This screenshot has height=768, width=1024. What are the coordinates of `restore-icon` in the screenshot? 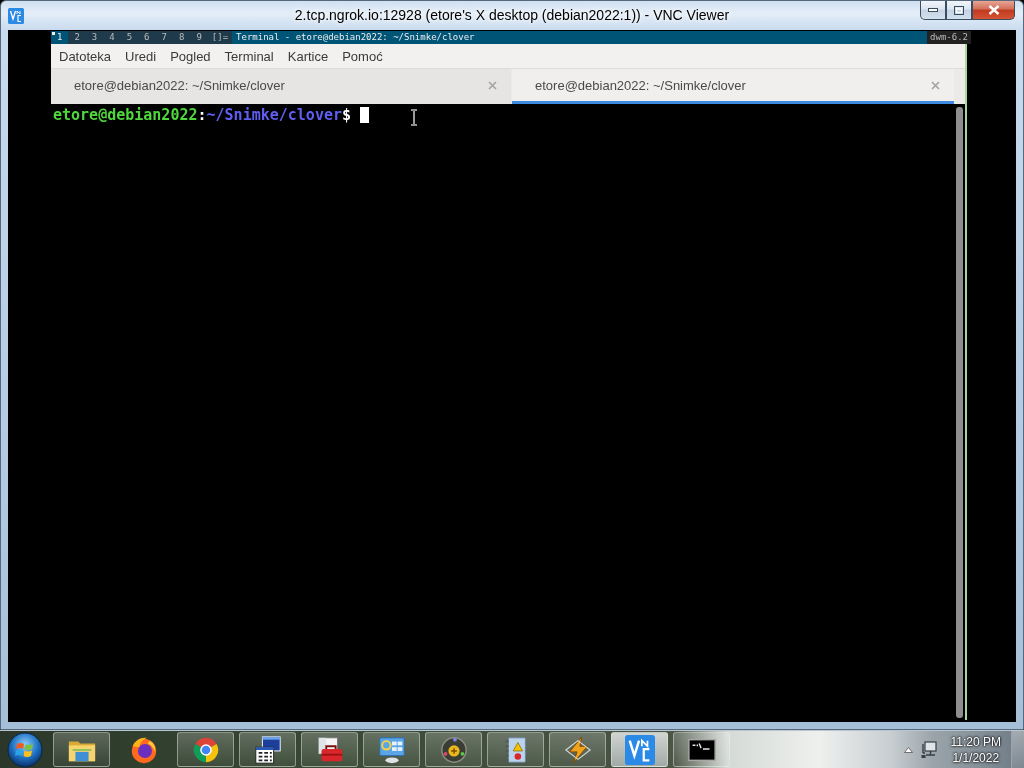 It's located at (959, 10).